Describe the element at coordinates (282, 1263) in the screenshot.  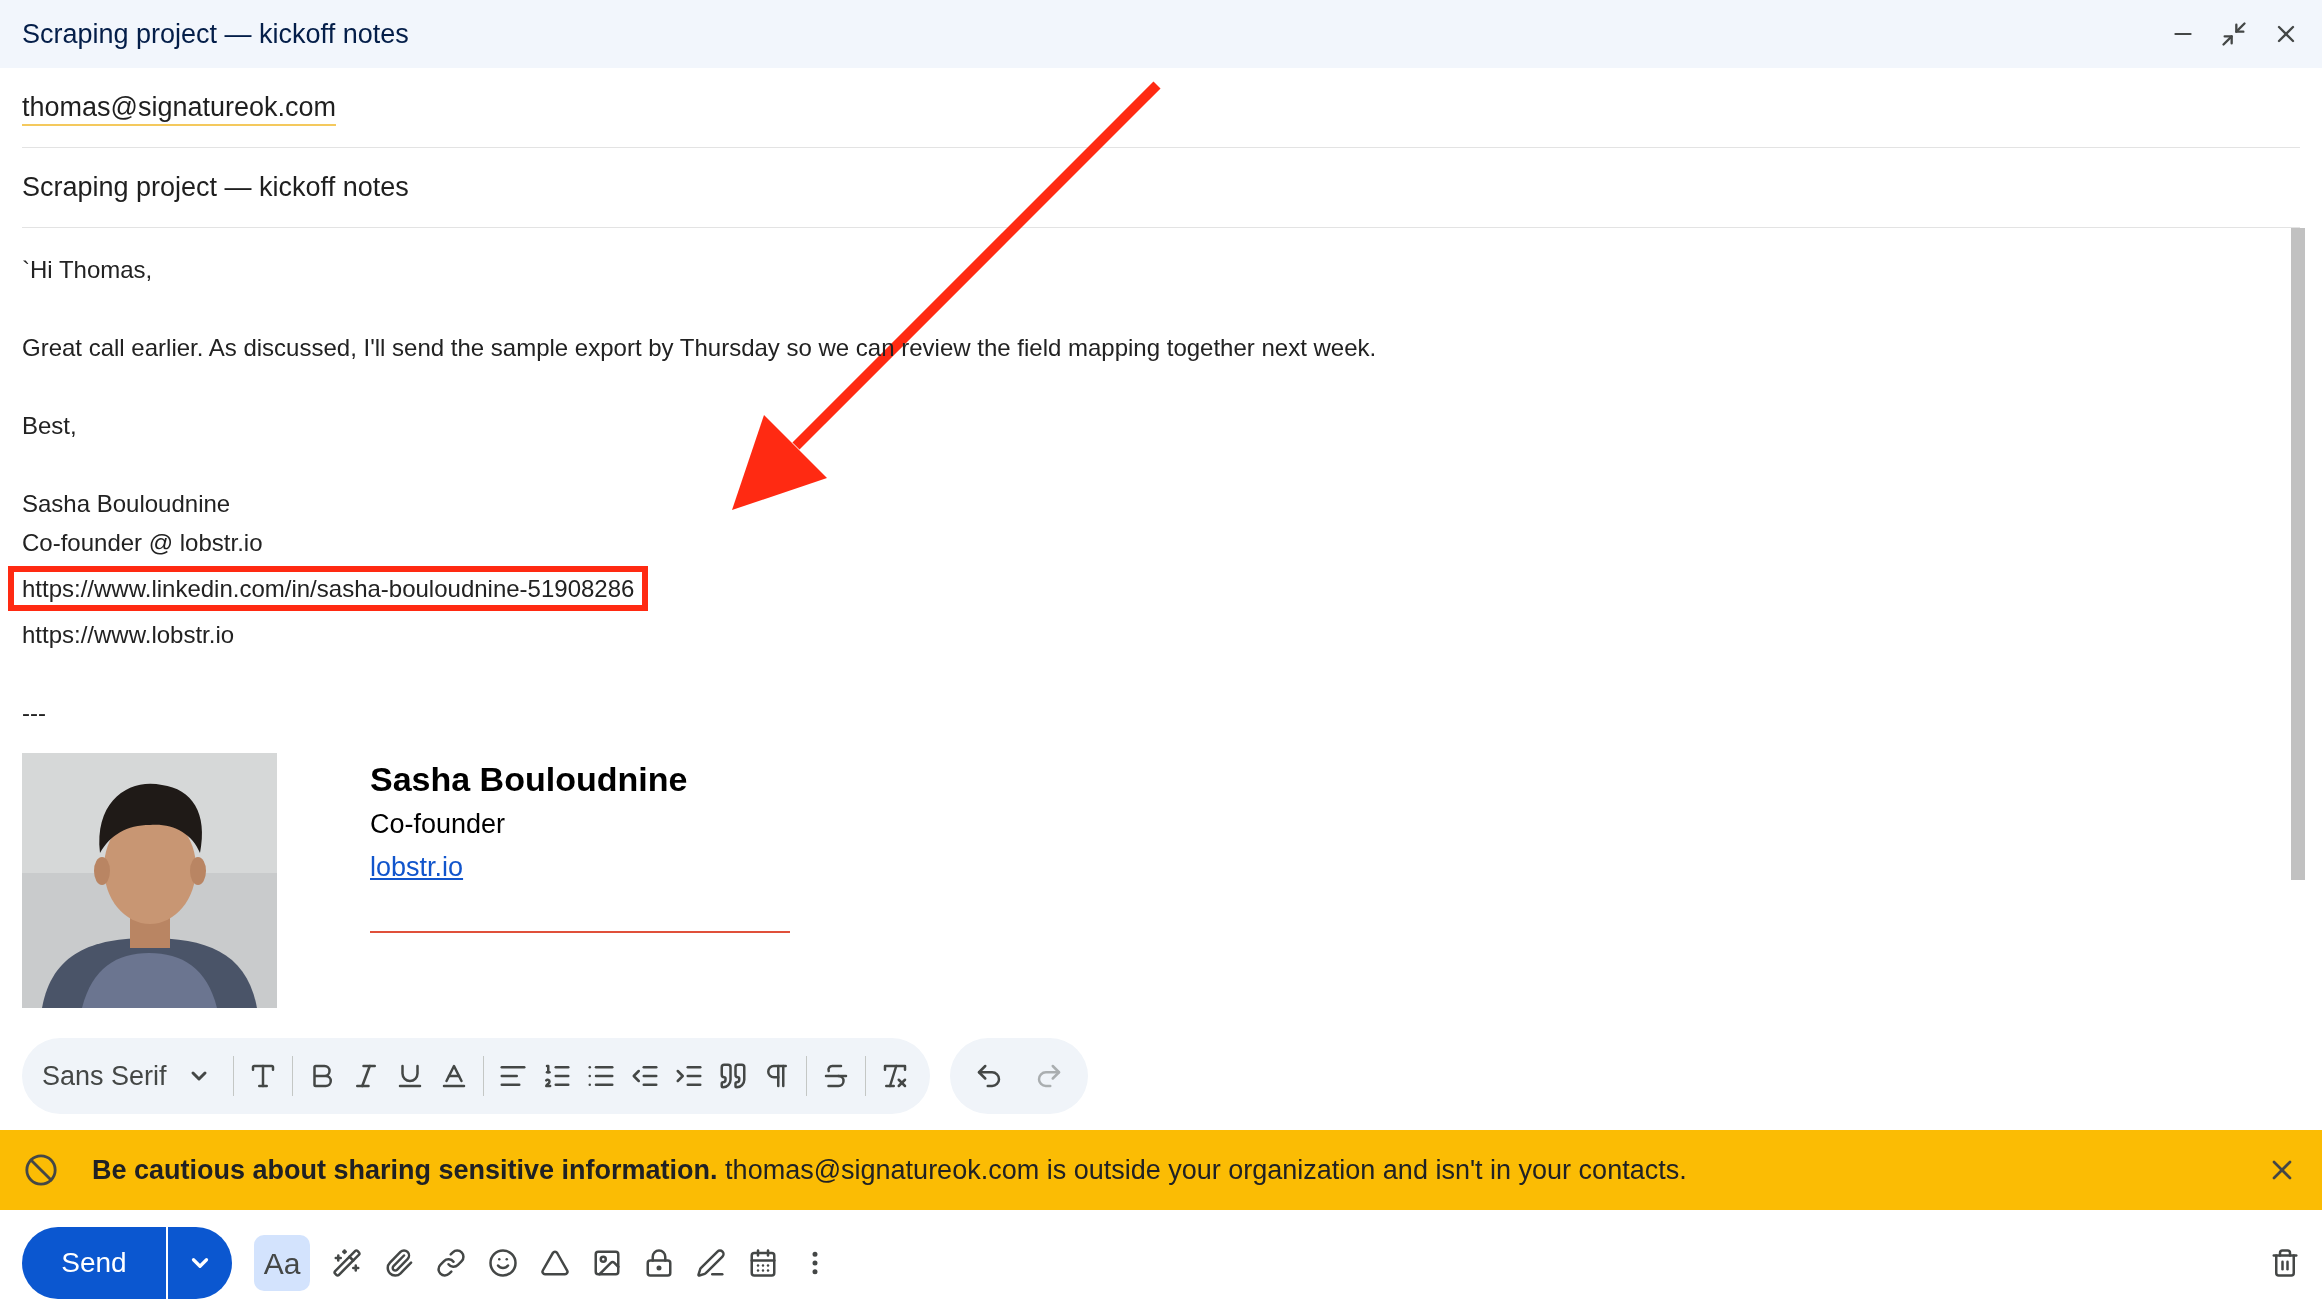
I see `formatting-button: Aa` at that location.